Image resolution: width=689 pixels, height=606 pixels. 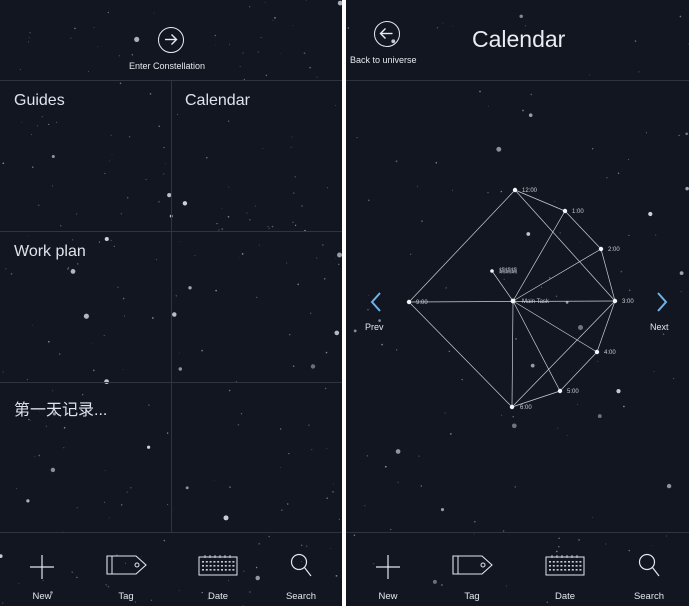 I want to click on node-label: 12:00, so click(x=530, y=191).